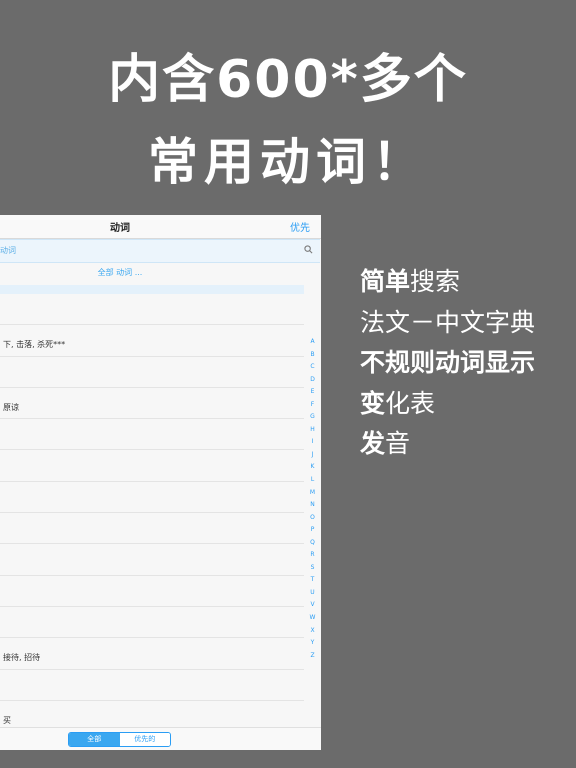  What do you see at coordinates (312, 580) in the screenshot?
I see `index-letter-t: T` at bounding box center [312, 580].